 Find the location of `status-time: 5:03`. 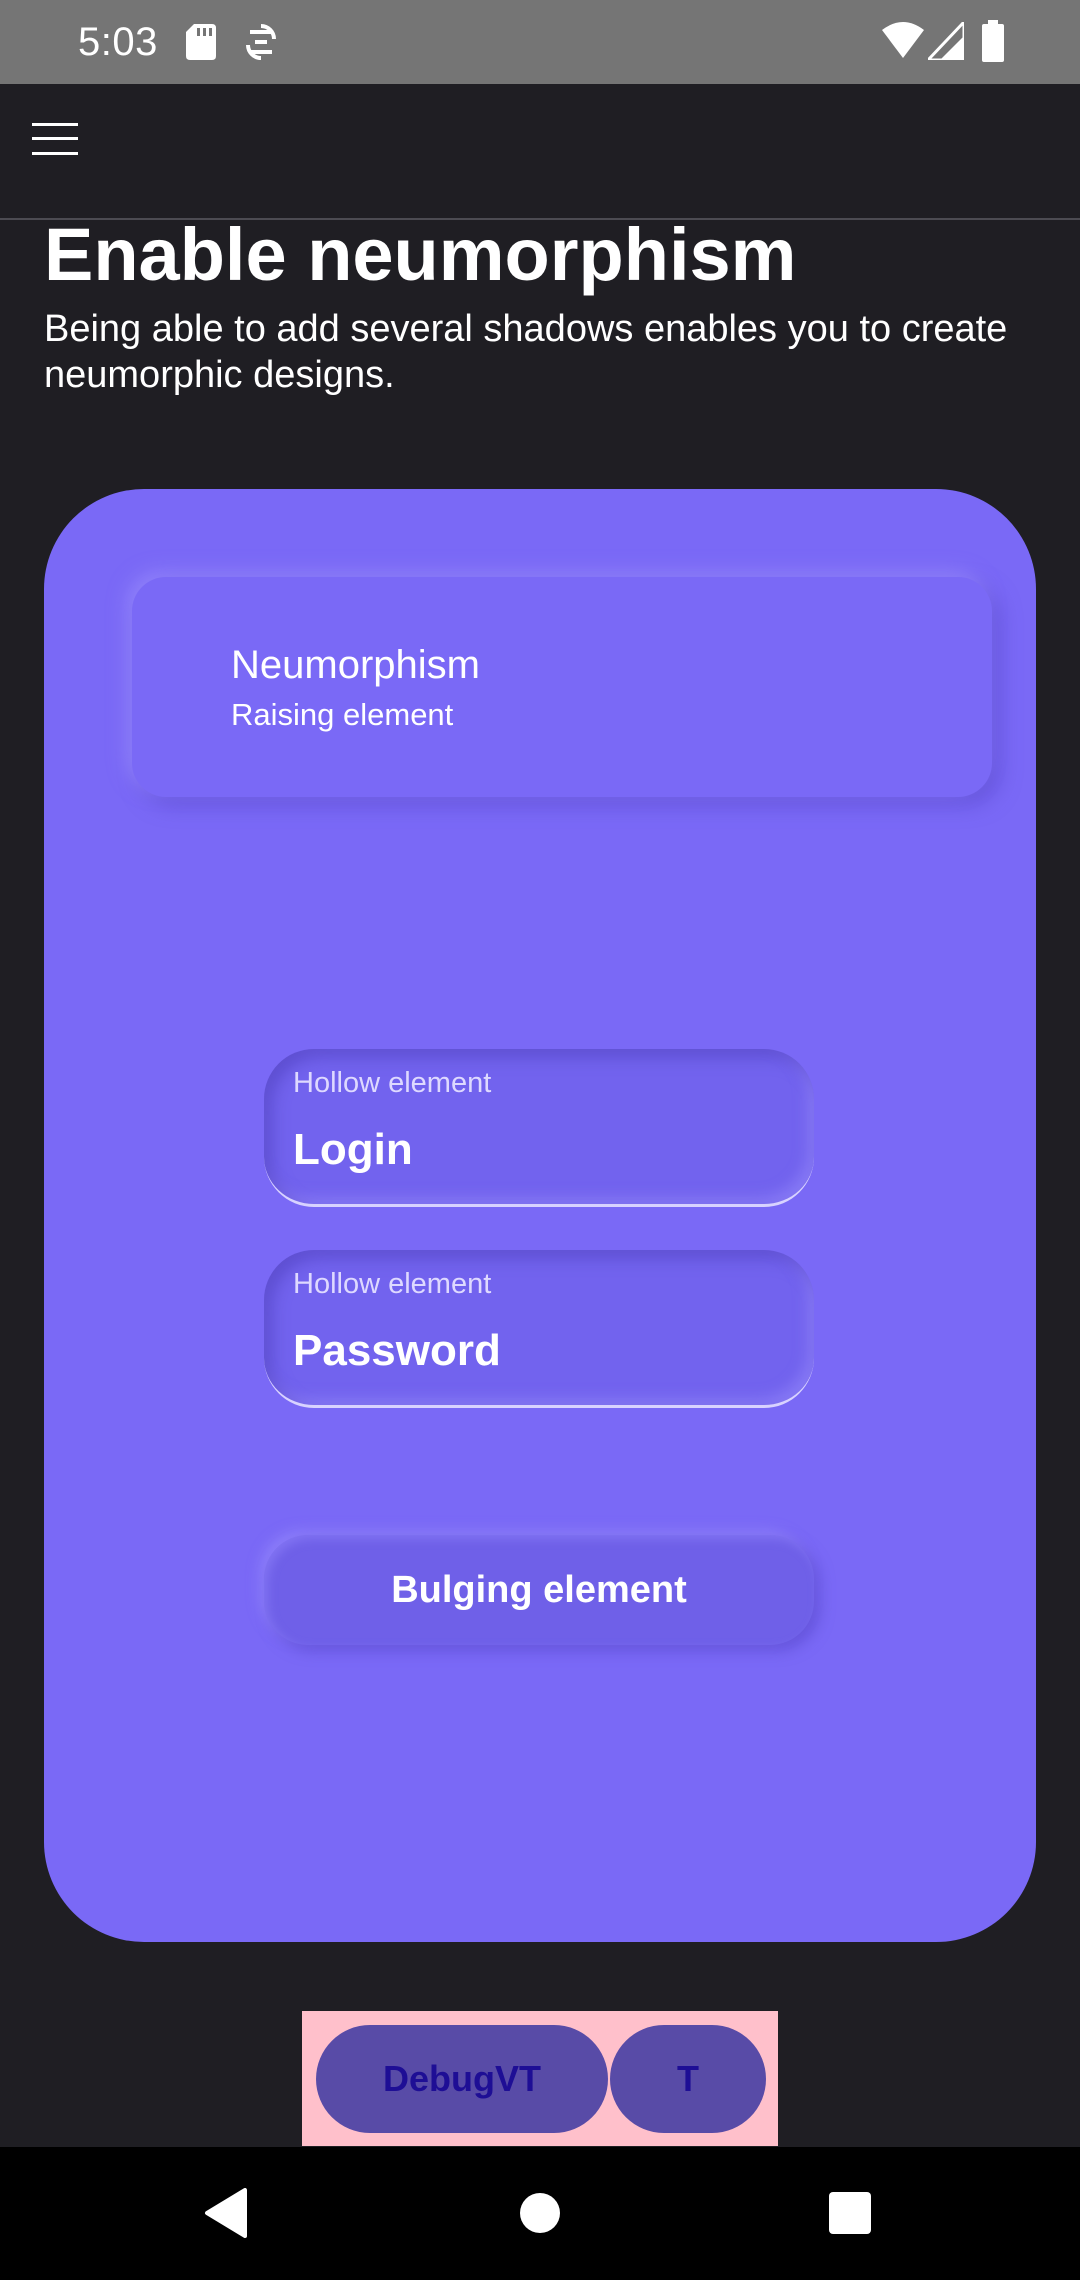

status-time: 5:03 is located at coordinates (118, 42).